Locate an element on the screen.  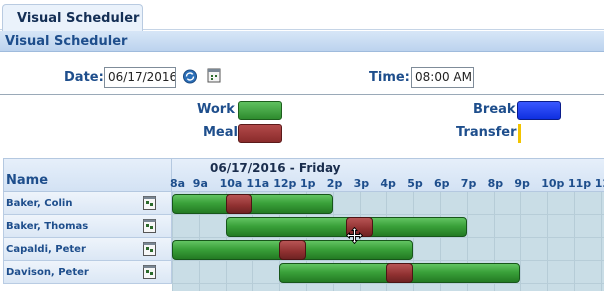
hour-label: 7p is located at coordinates (468, 183).